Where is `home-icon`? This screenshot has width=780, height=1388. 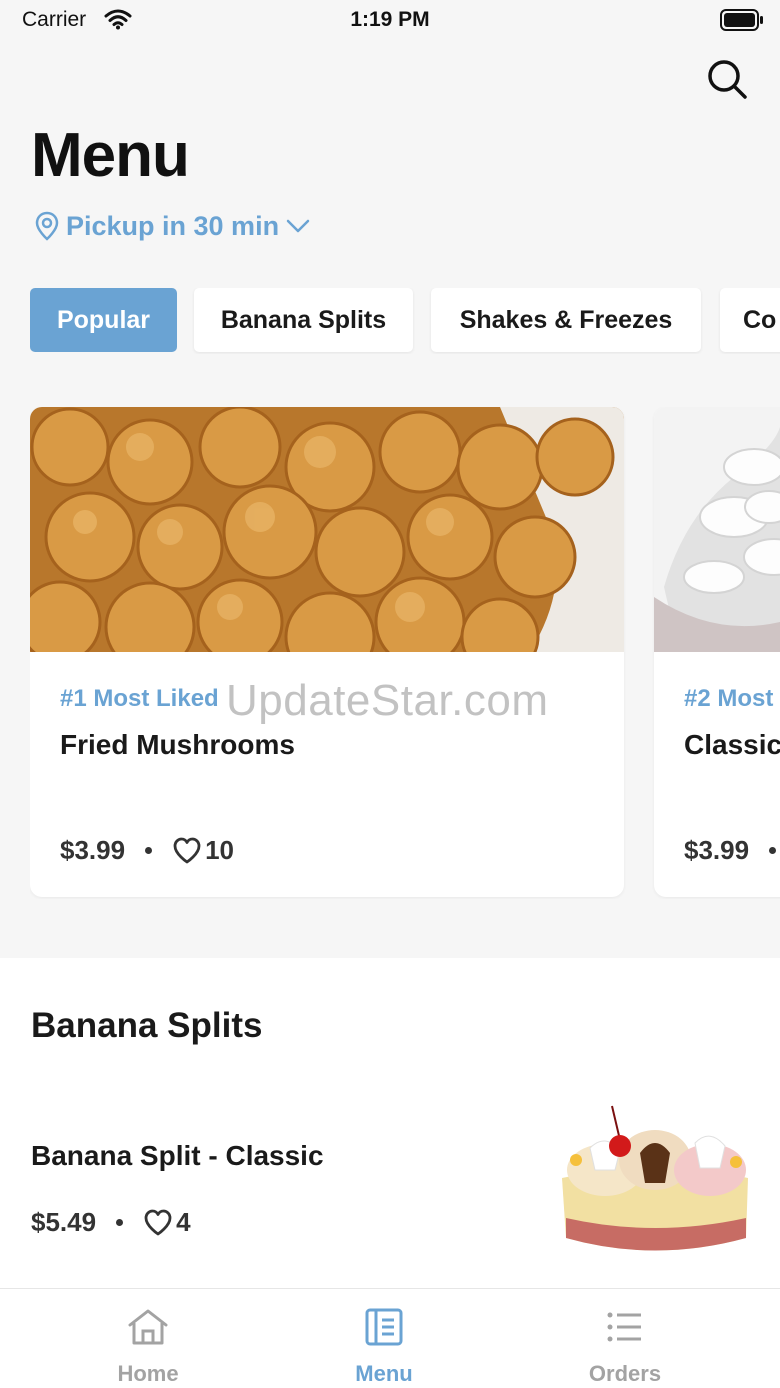 home-icon is located at coordinates (148, 1327).